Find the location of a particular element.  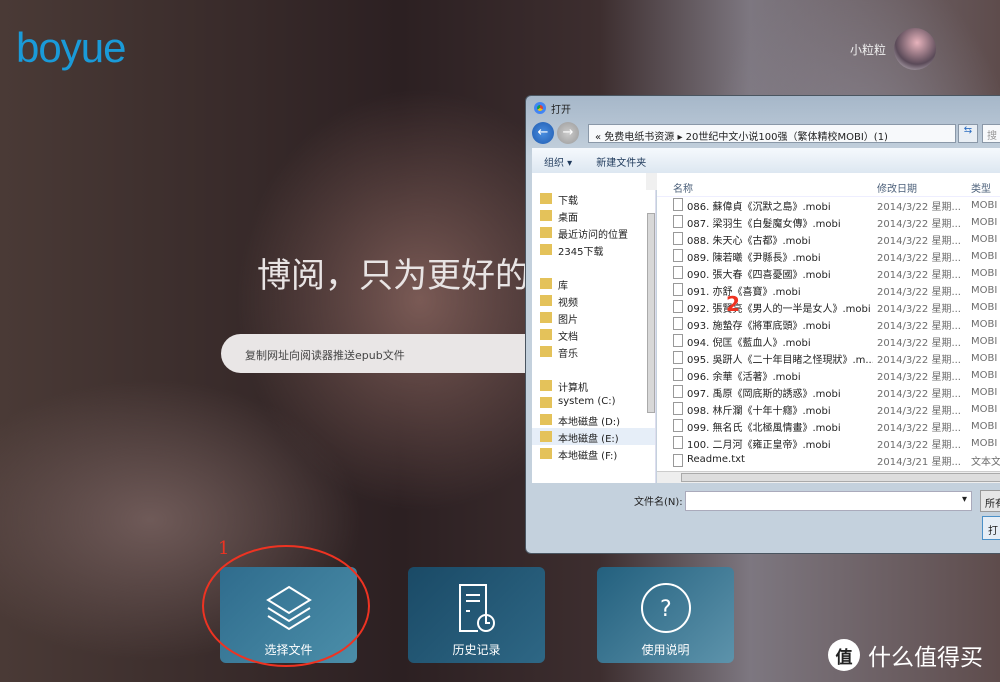

nav-item: 2345下载 is located at coordinates (593, 249).